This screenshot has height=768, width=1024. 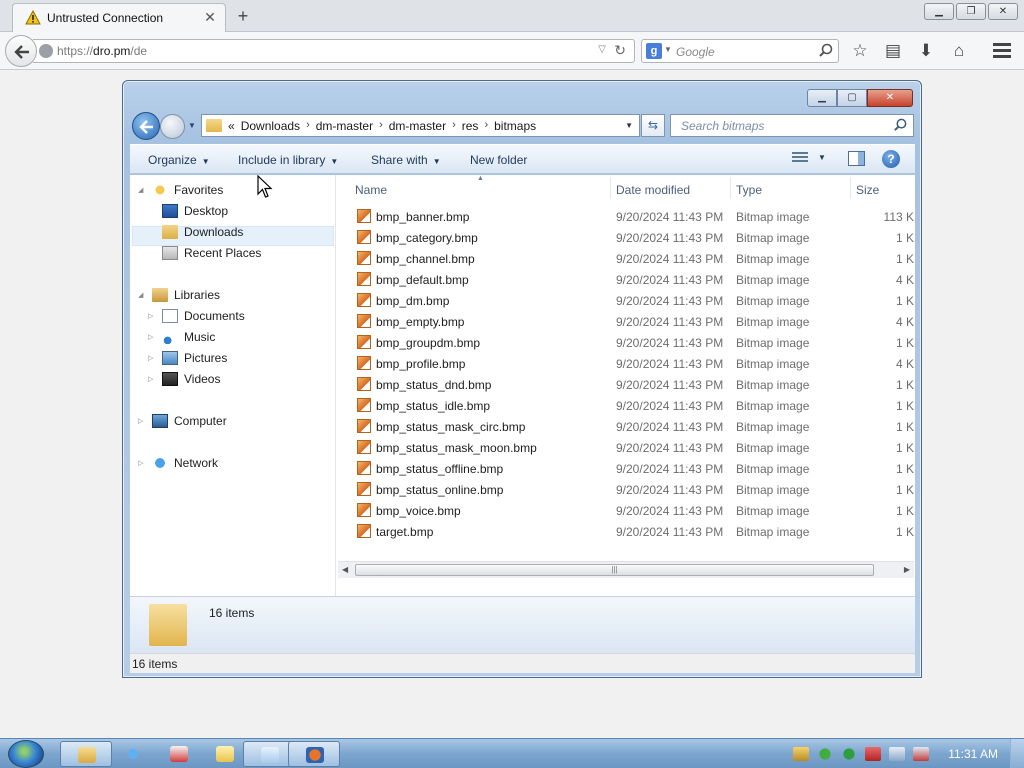 I want to click on column-date-modified: Date modified, so click(x=673, y=188).